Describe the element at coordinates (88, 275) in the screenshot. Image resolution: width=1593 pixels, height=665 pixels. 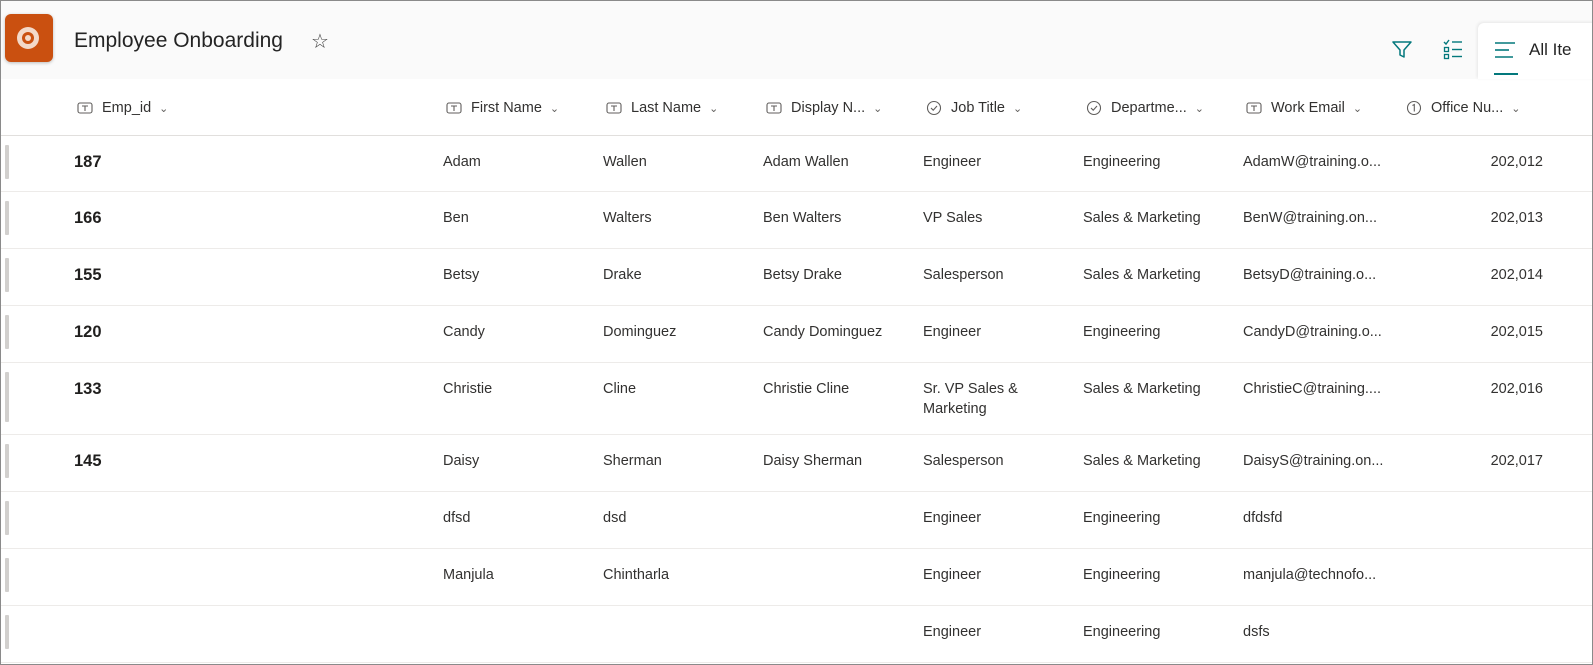
I see `cell-emp-id: 155` at that location.